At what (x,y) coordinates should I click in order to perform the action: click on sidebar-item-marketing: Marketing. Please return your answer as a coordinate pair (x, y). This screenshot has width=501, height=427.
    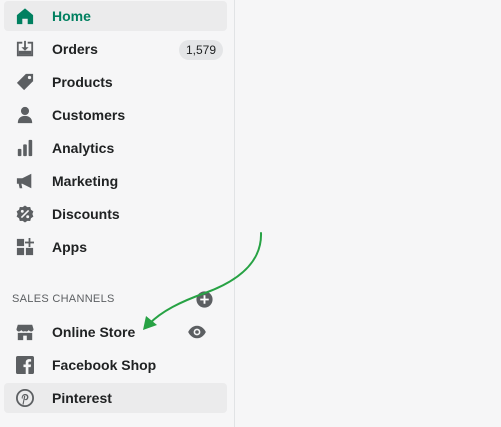
    Looking at the image, I should click on (115, 181).